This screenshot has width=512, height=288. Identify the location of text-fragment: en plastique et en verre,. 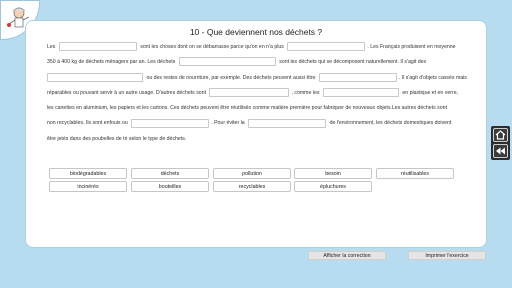
(430, 92).